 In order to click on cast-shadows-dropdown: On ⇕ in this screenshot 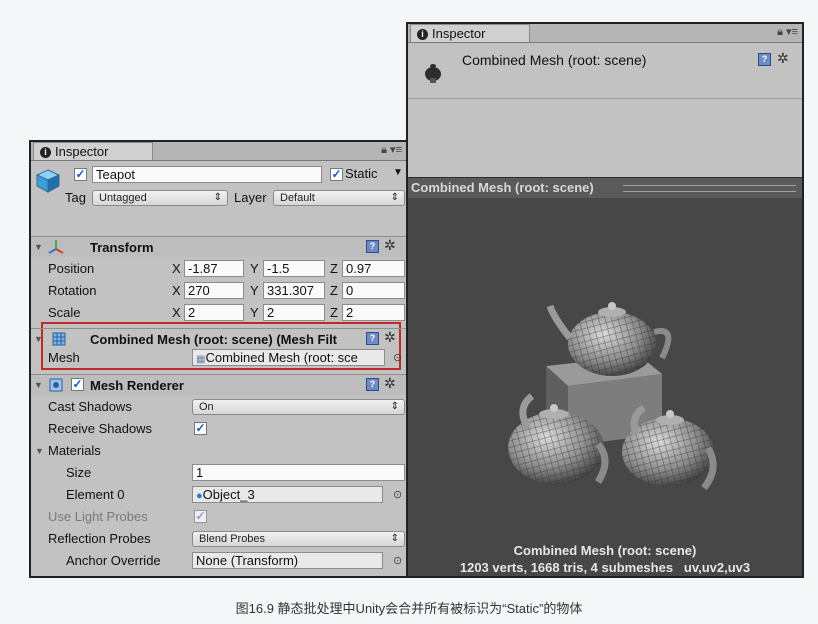, I will do `click(298, 407)`.